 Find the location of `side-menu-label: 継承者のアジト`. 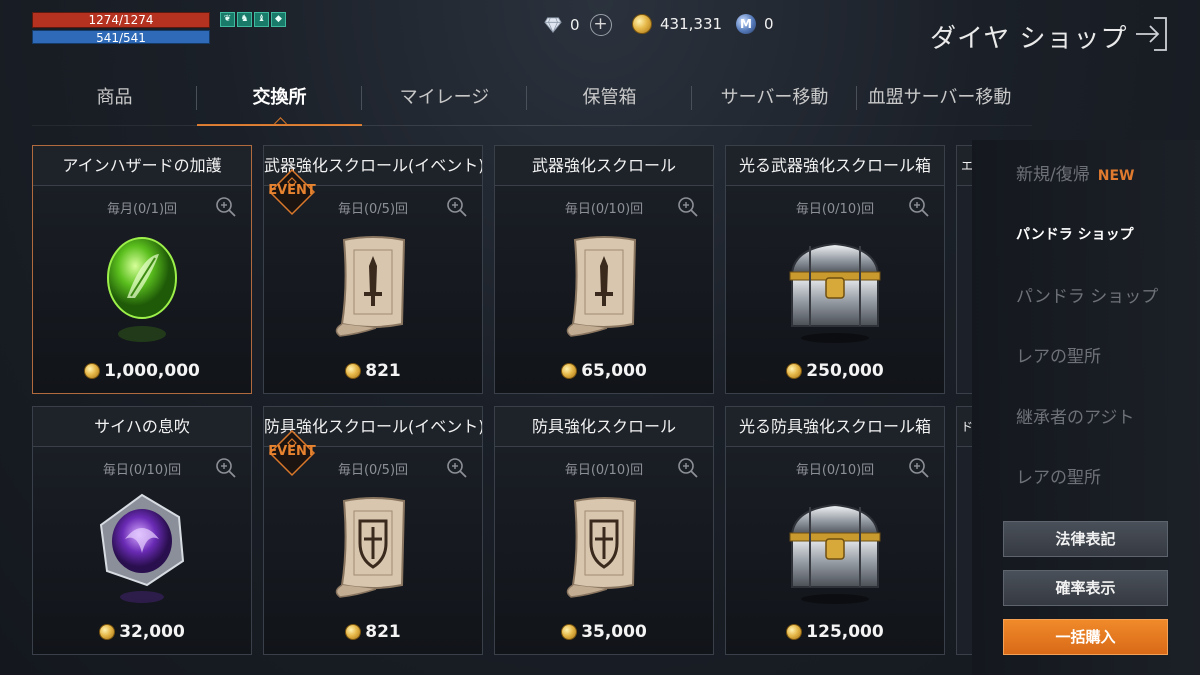

side-menu-label: 継承者のアジト is located at coordinates (1075, 418).